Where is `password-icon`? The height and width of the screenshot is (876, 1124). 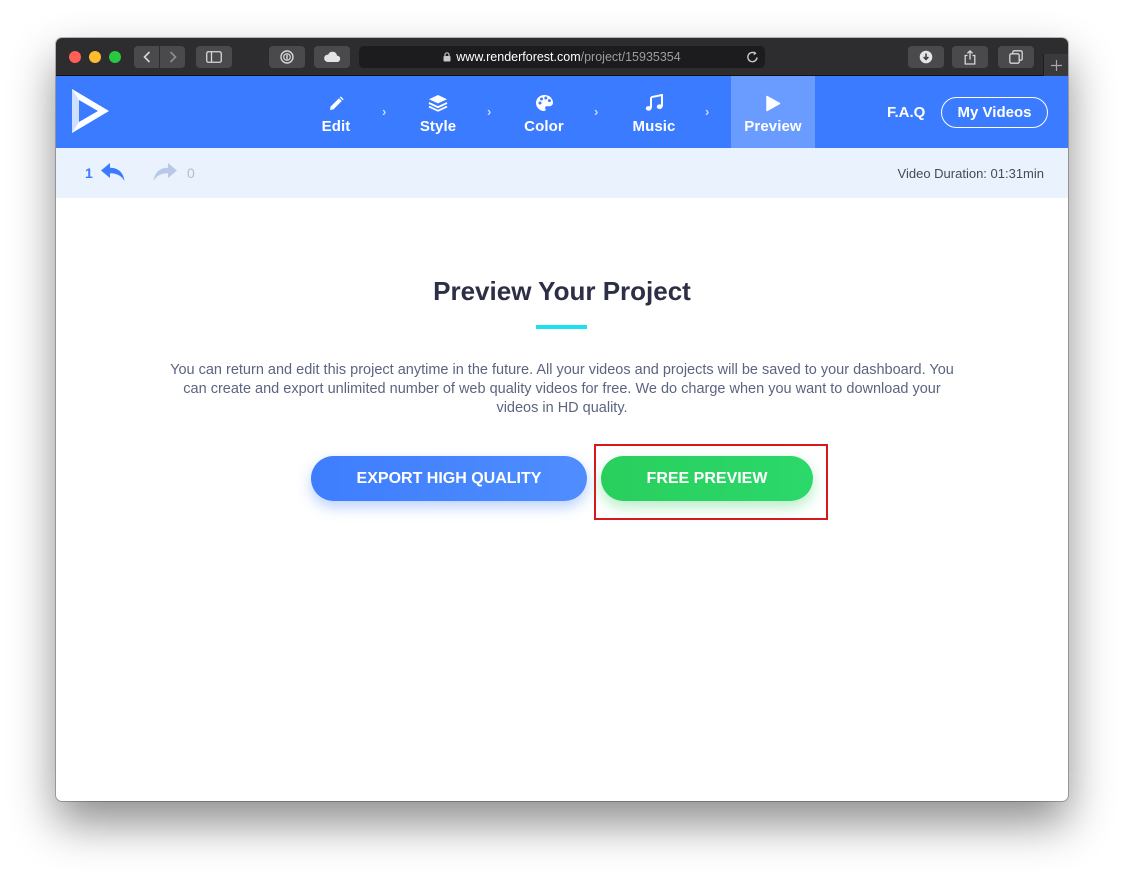
password-icon is located at coordinates (287, 57).